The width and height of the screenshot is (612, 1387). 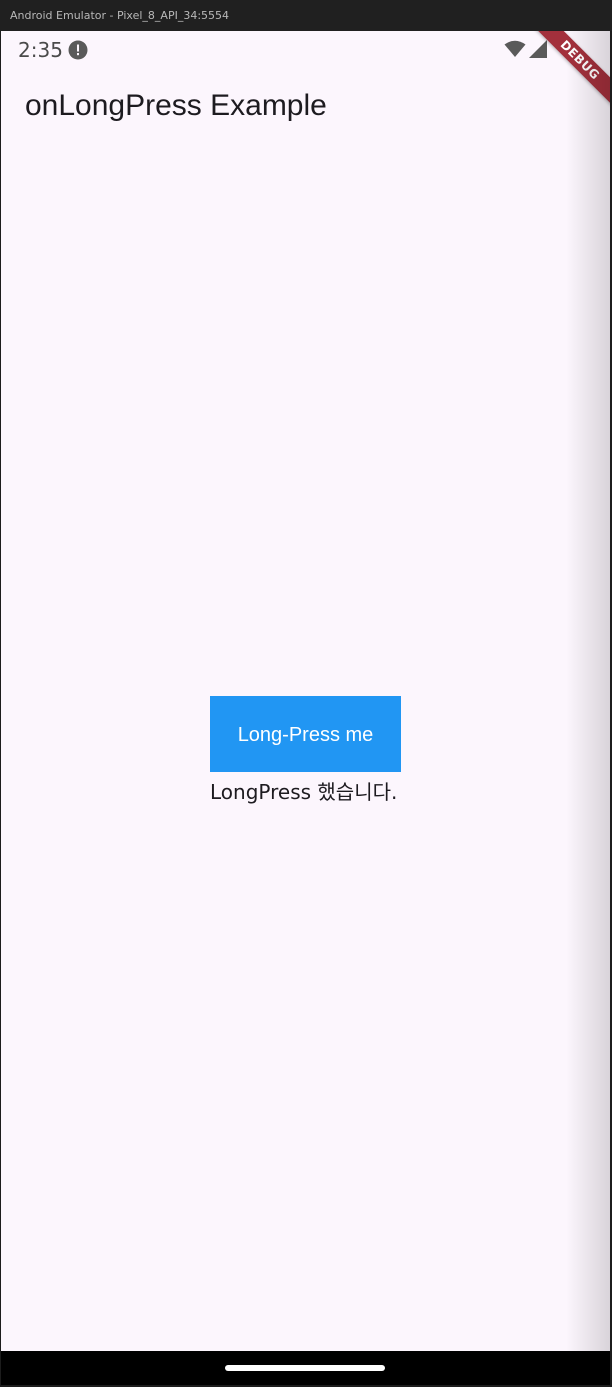 What do you see at coordinates (78, 50) in the screenshot?
I see `alert-icon` at bounding box center [78, 50].